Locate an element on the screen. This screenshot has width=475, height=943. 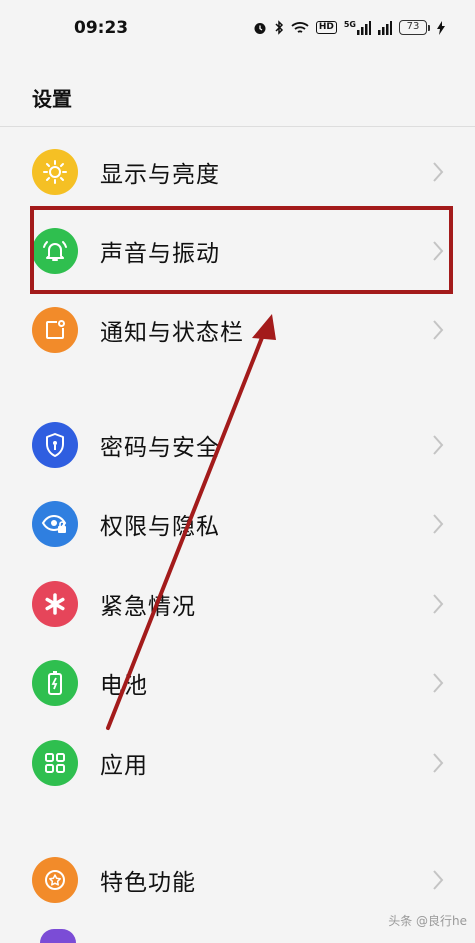
settings-item-label: 通知与状态栏 is located at coordinates (172, 333).